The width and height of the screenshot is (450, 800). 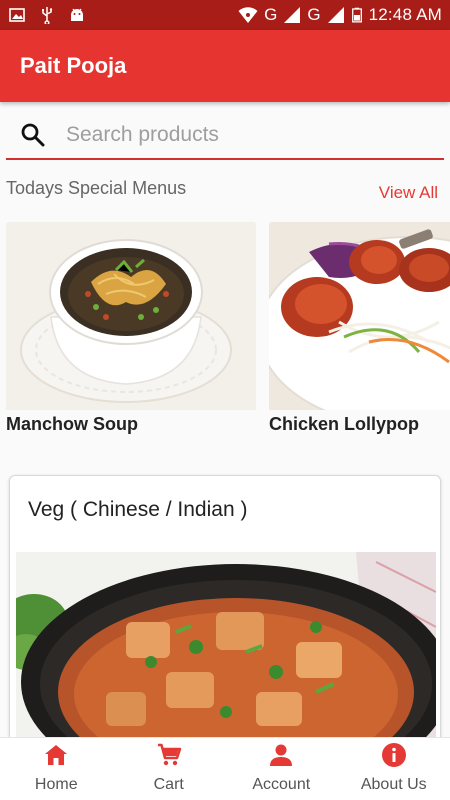 What do you see at coordinates (314, 14) in the screenshot?
I see `network-type-2: G` at bounding box center [314, 14].